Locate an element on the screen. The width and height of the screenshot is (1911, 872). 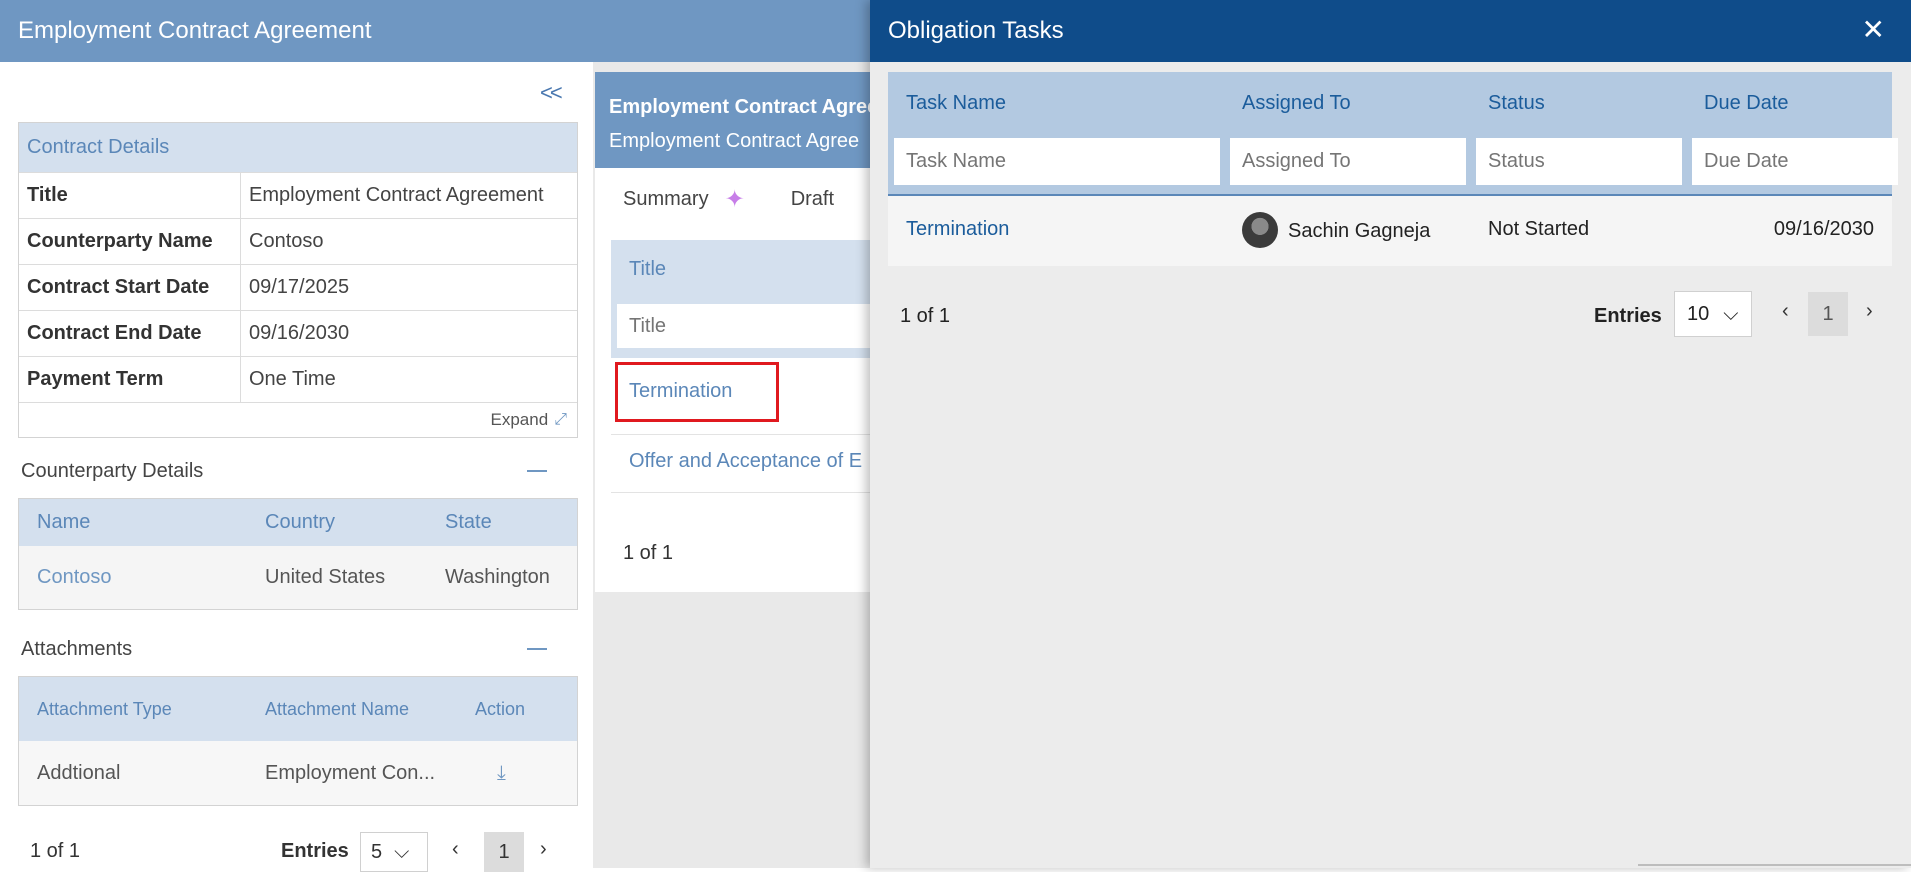
expand-button: Expand ⤢ is located at coordinates (298, 419).